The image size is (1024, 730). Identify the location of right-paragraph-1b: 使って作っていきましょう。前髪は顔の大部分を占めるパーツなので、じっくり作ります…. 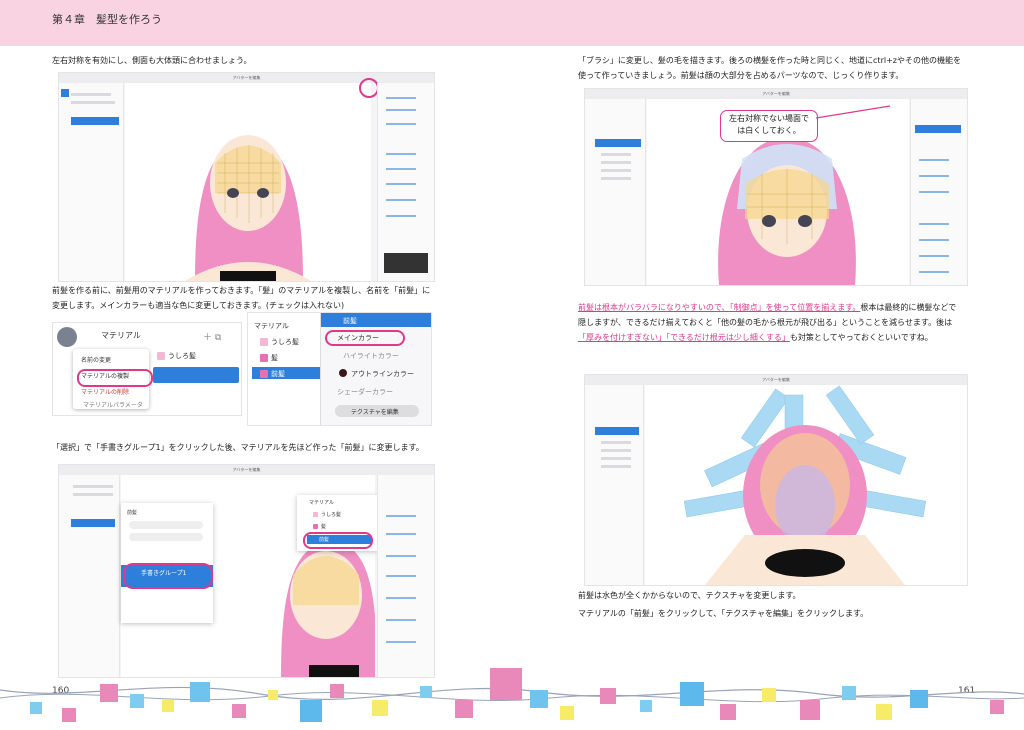
(741, 75).